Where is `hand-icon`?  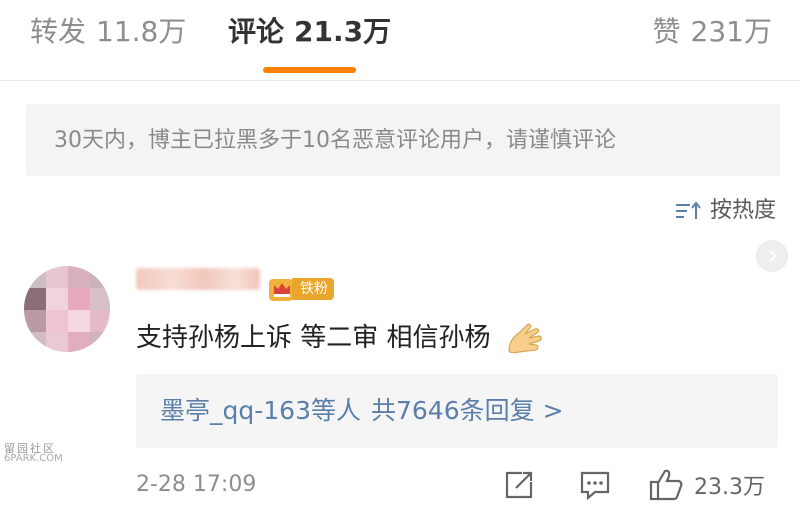 hand-icon is located at coordinates (524, 338).